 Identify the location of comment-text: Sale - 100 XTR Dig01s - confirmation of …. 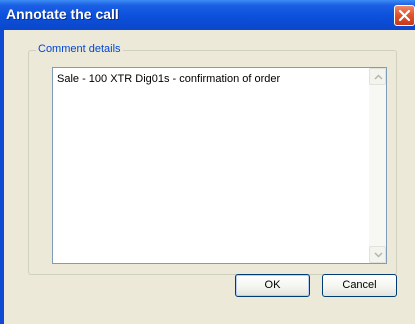
(169, 79).